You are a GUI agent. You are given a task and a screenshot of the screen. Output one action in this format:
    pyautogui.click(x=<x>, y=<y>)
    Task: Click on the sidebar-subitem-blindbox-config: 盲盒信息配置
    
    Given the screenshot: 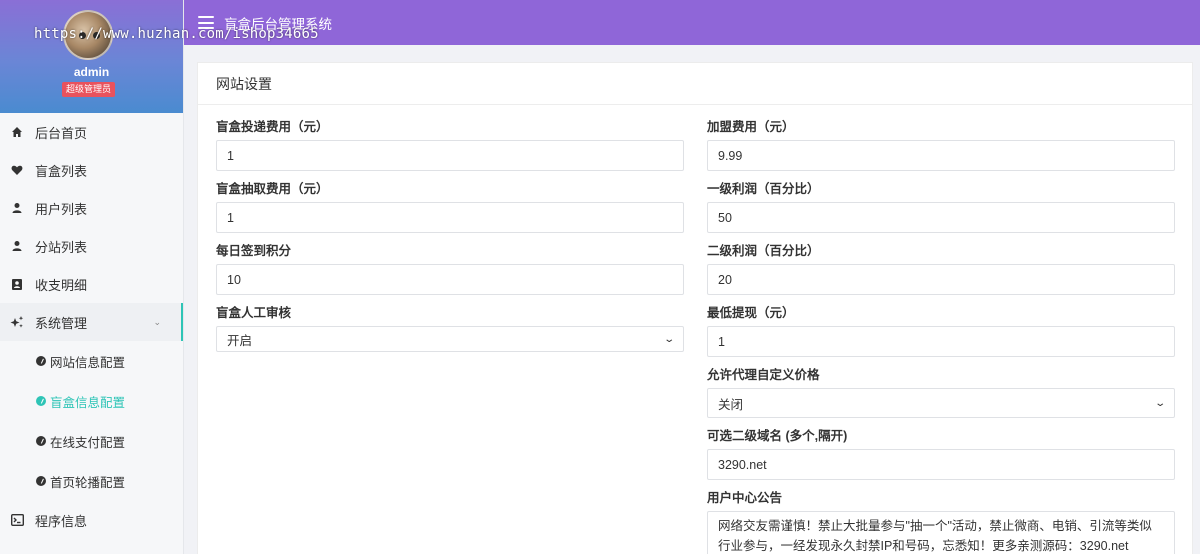 What is the action you would take?
    pyautogui.click(x=91, y=401)
    